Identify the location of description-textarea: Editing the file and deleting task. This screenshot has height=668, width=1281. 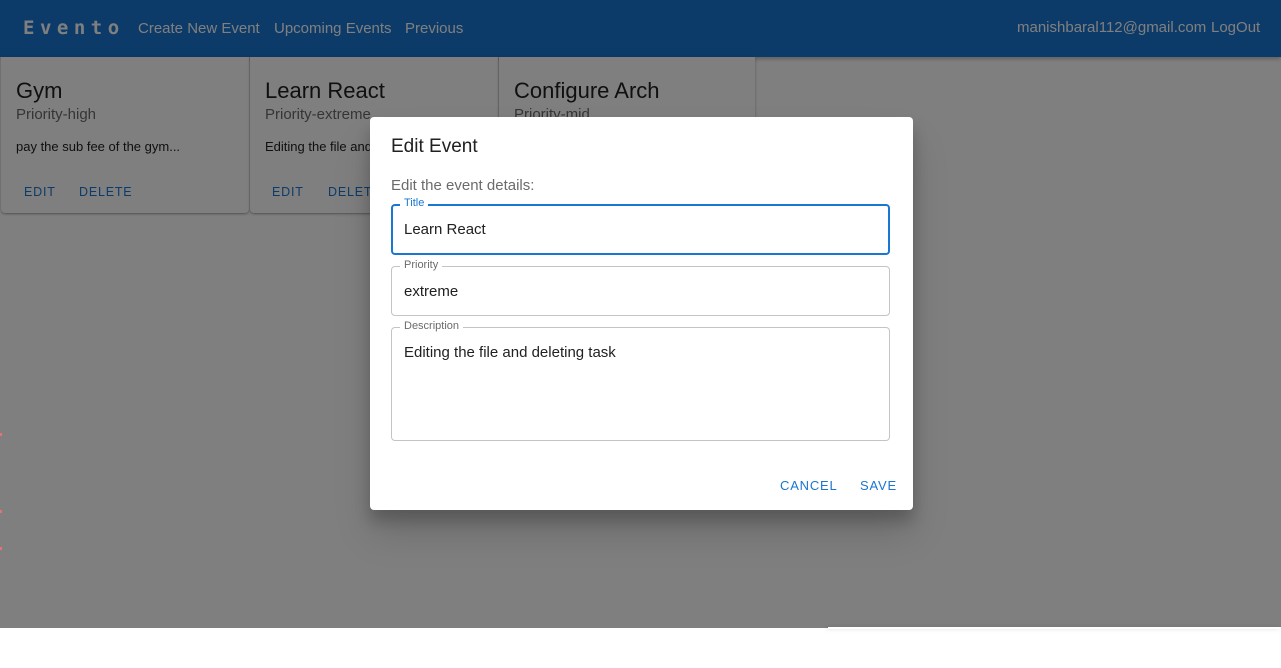
(639, 384).